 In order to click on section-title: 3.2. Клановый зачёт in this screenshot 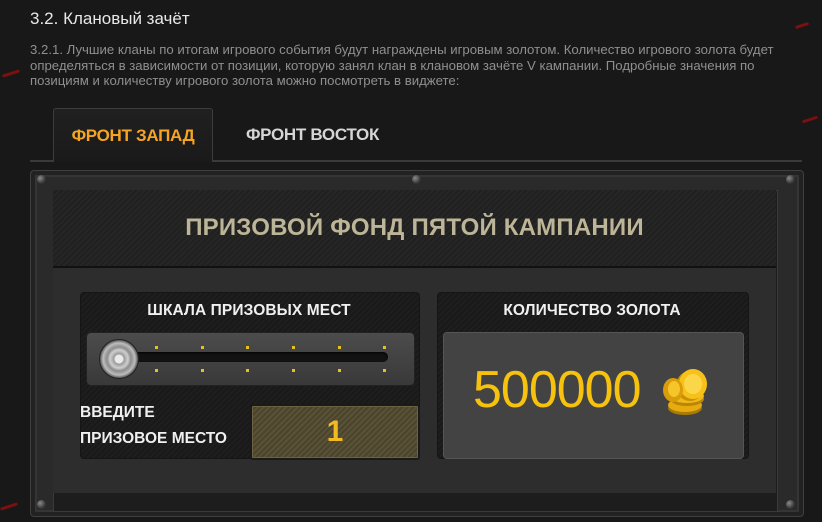, I will do `click(110, 18)`.